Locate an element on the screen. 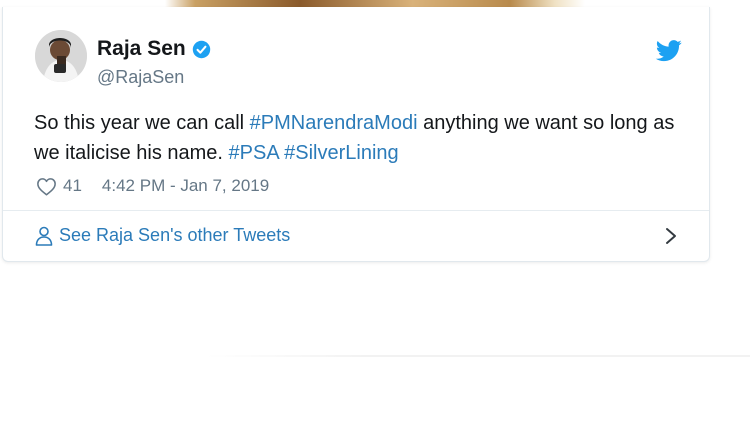  background-divider is located at coordinates (477, 356).